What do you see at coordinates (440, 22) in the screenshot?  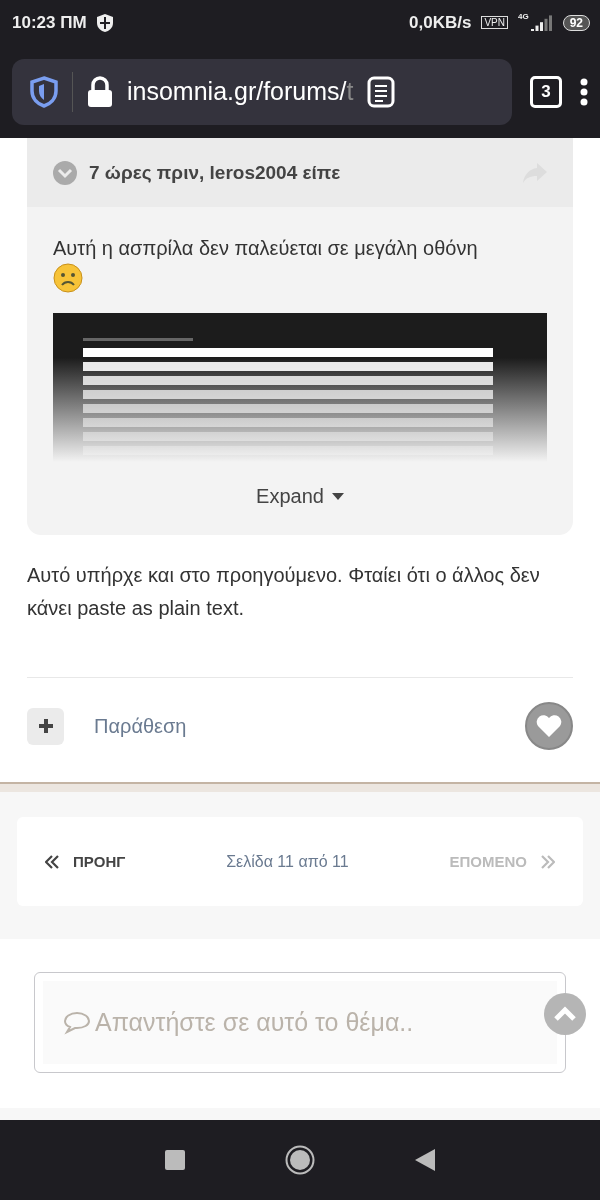 I see `network-speed: 0,0KB/s` at bounding box center [440, 22].